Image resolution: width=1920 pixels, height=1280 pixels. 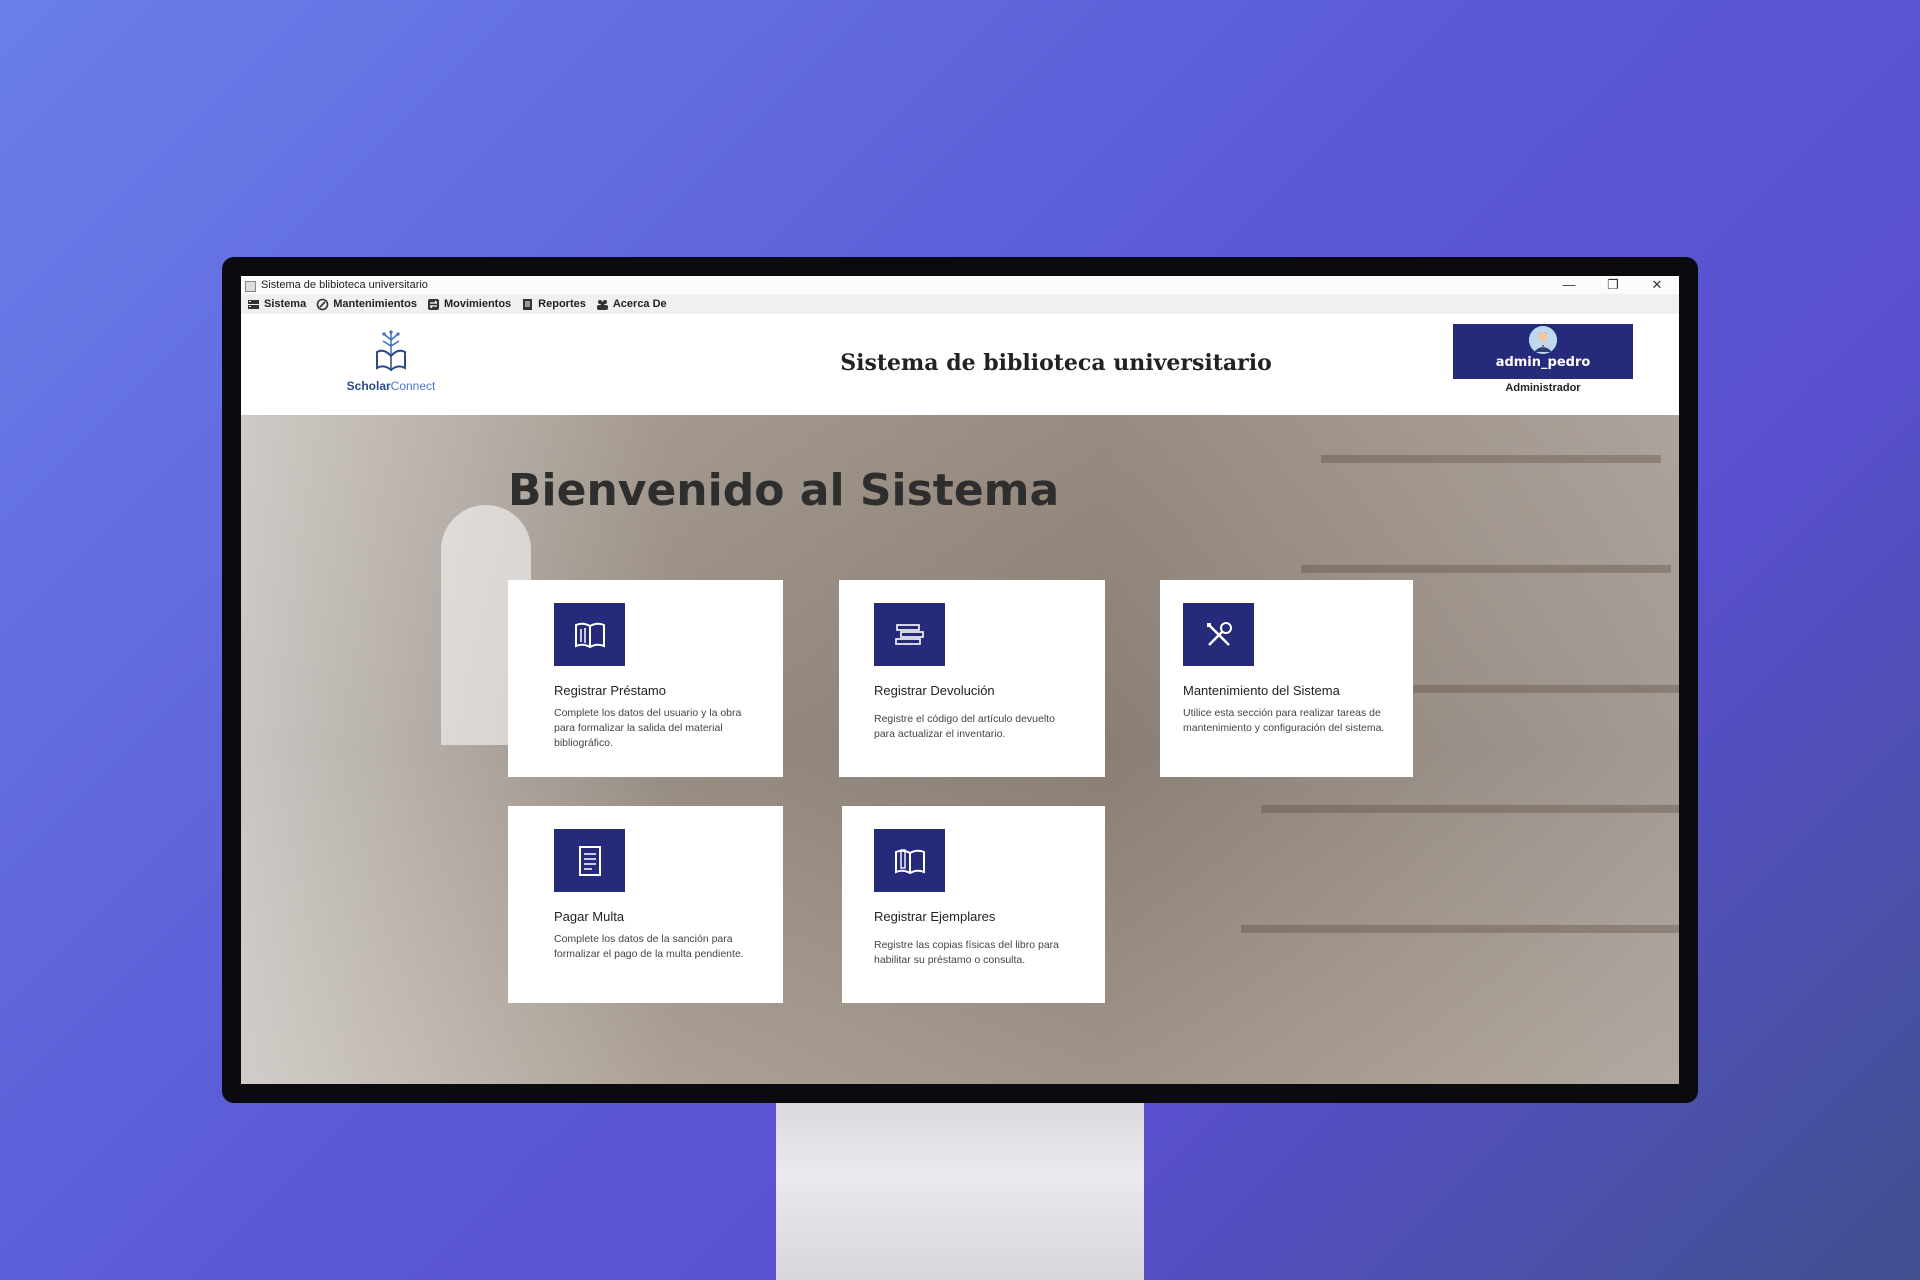 What do you see at coordinates (562, 304) in the screenshot?
I see `menu-reportes-label: Reportes` at bounding box center [562, 304].